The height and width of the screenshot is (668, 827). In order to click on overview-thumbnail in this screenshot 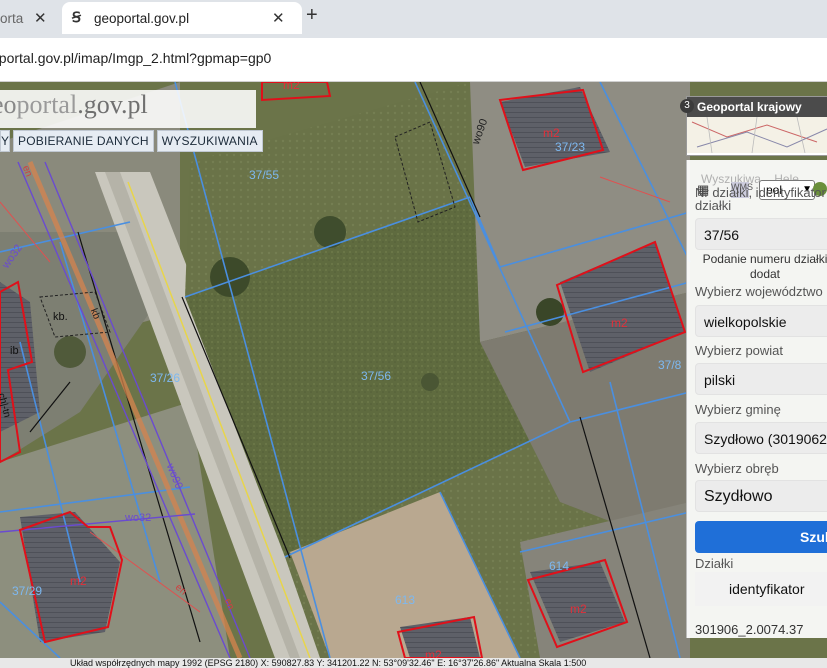, I will do `click(757, 135)`.